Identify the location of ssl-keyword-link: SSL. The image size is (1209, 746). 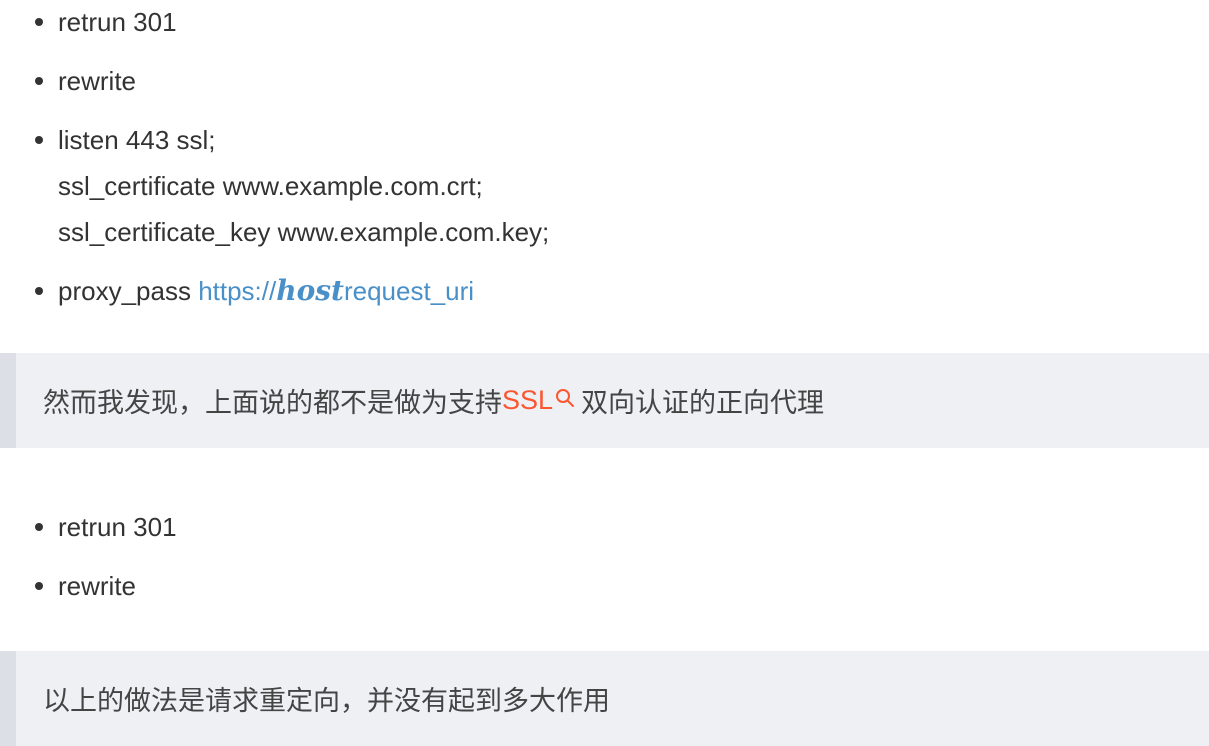
(527, 400).